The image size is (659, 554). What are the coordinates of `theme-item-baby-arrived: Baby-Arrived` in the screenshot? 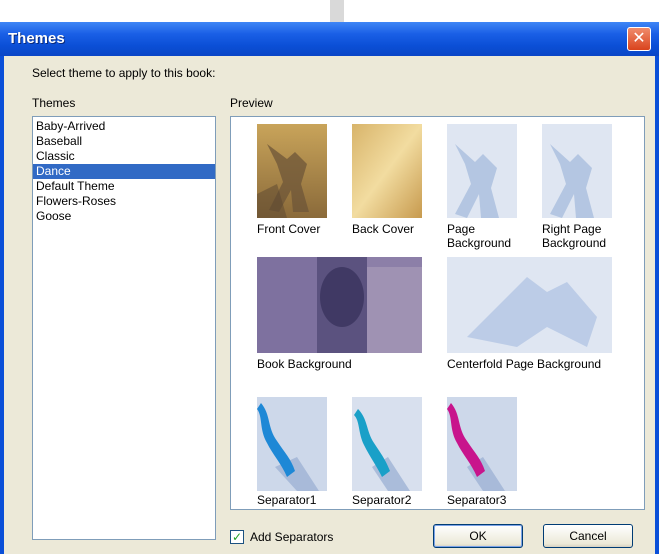 It's located at (124, 126).